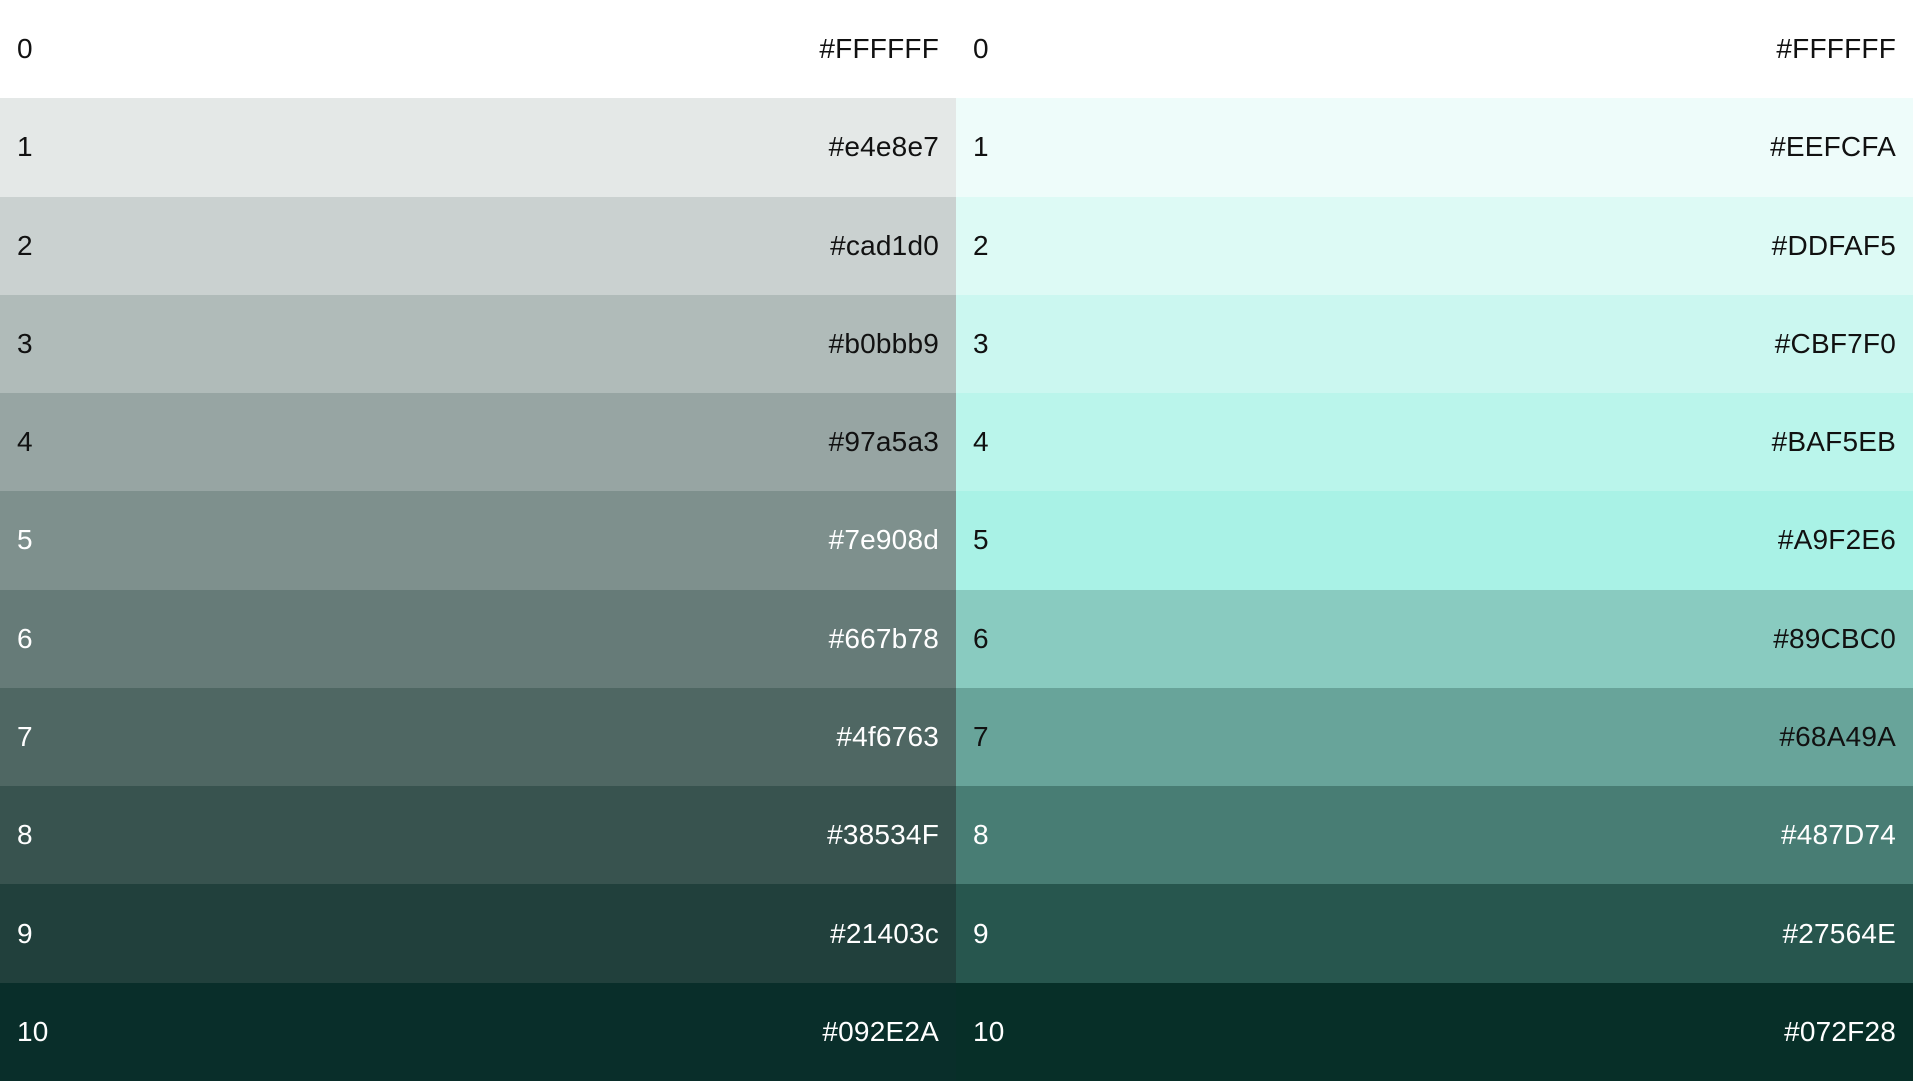 The width and height of the screenshot is (1913, 1081). I want to click on color-swatch-row: 3 #CBF7F0, so click(1434, 344).